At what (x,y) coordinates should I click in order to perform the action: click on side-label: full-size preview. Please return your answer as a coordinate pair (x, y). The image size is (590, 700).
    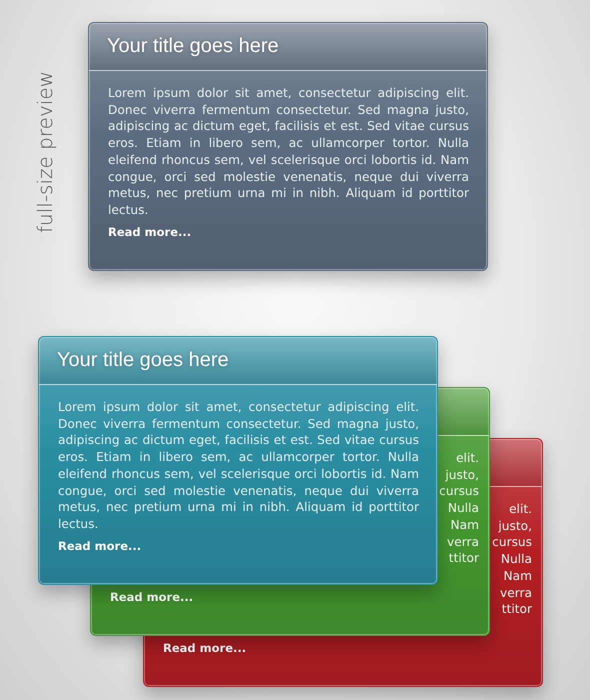
    Looking at the image, I should click on (45, 153).